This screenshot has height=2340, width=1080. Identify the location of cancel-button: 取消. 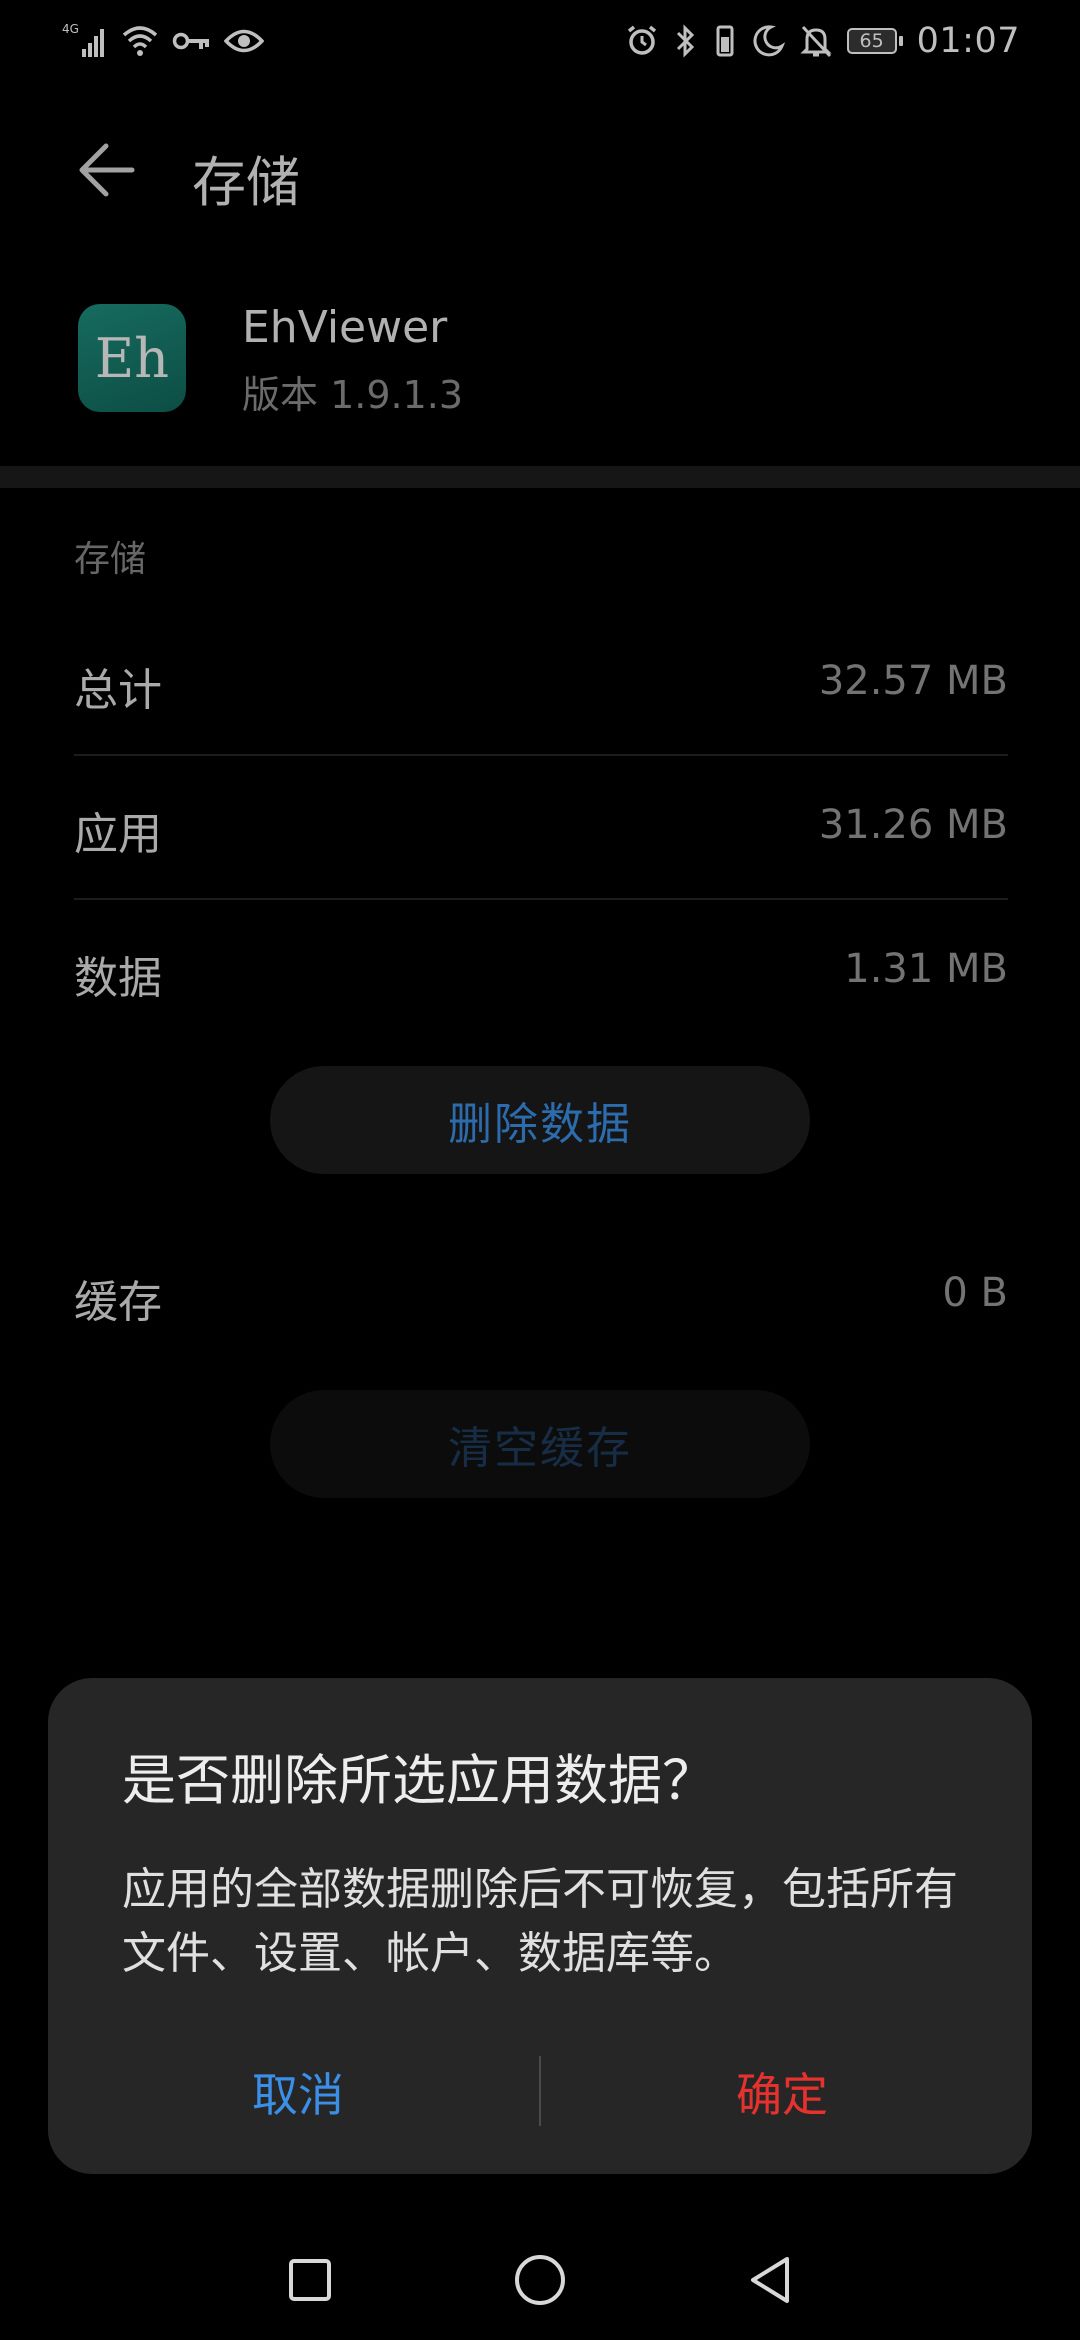
(298, 2092).